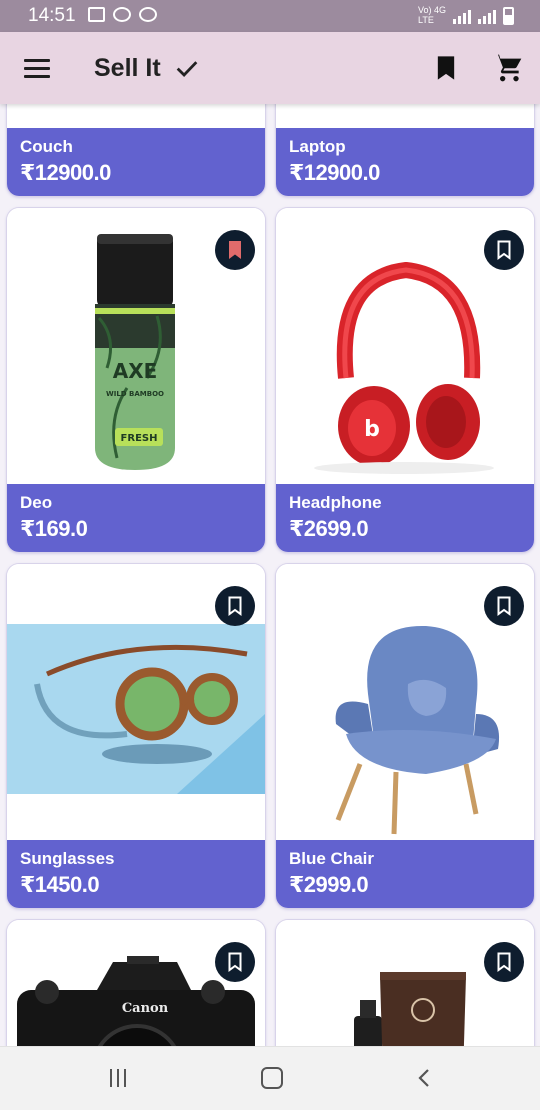 This screenshot has height=1110, width=540. What do you see at coordinates (127, 68) in the screenshot?
I see `app-title: Sell It` at bounding box center [127, 68].